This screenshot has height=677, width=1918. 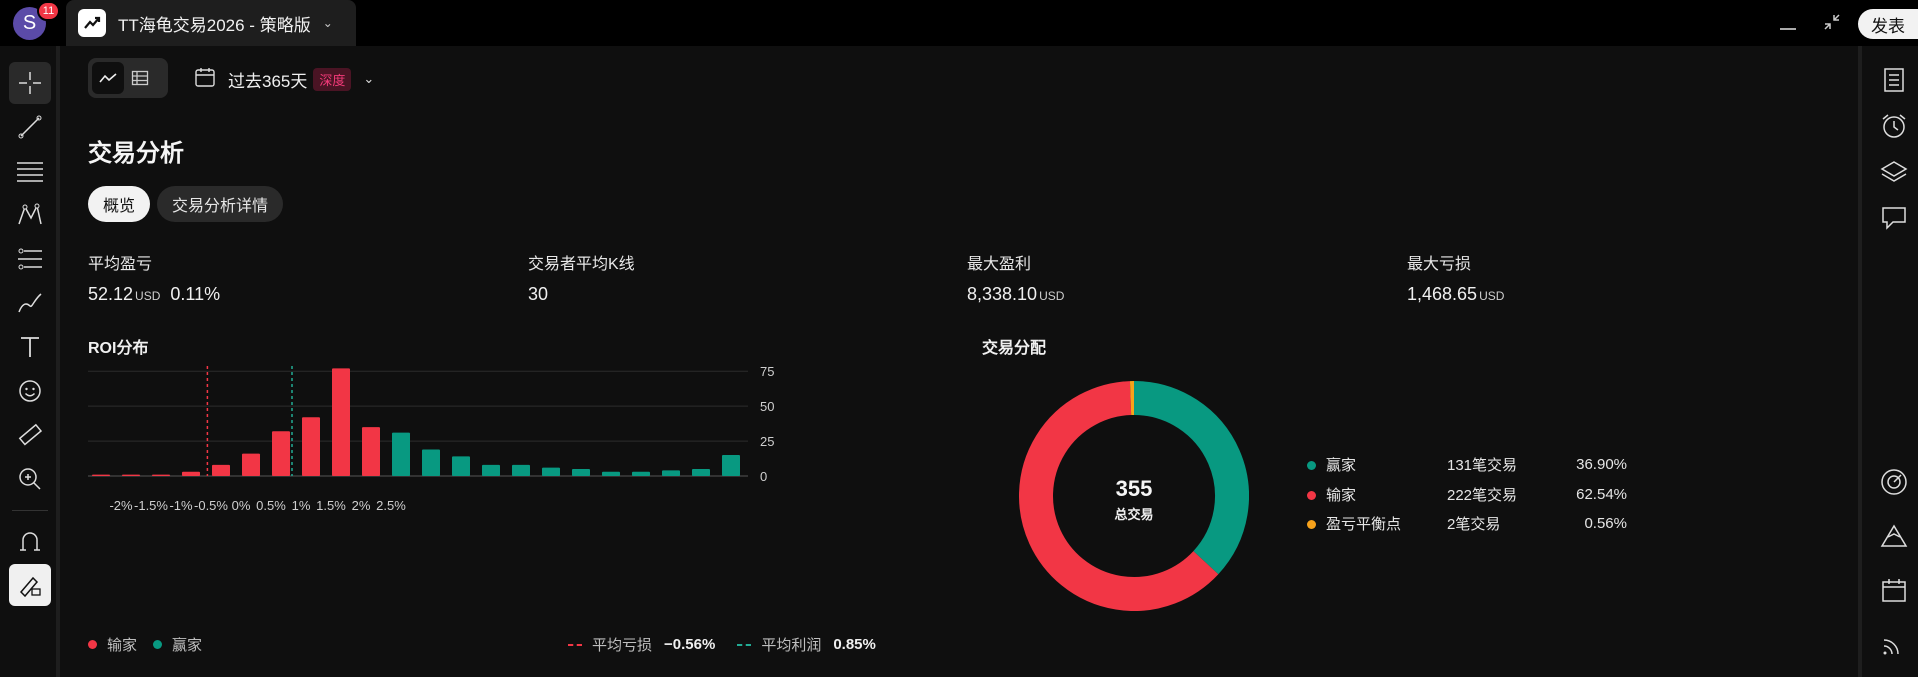 What do you see at coordinates (140, 78) in the screenshot?
I see `table-view-button` at bounding box center [140, 78].